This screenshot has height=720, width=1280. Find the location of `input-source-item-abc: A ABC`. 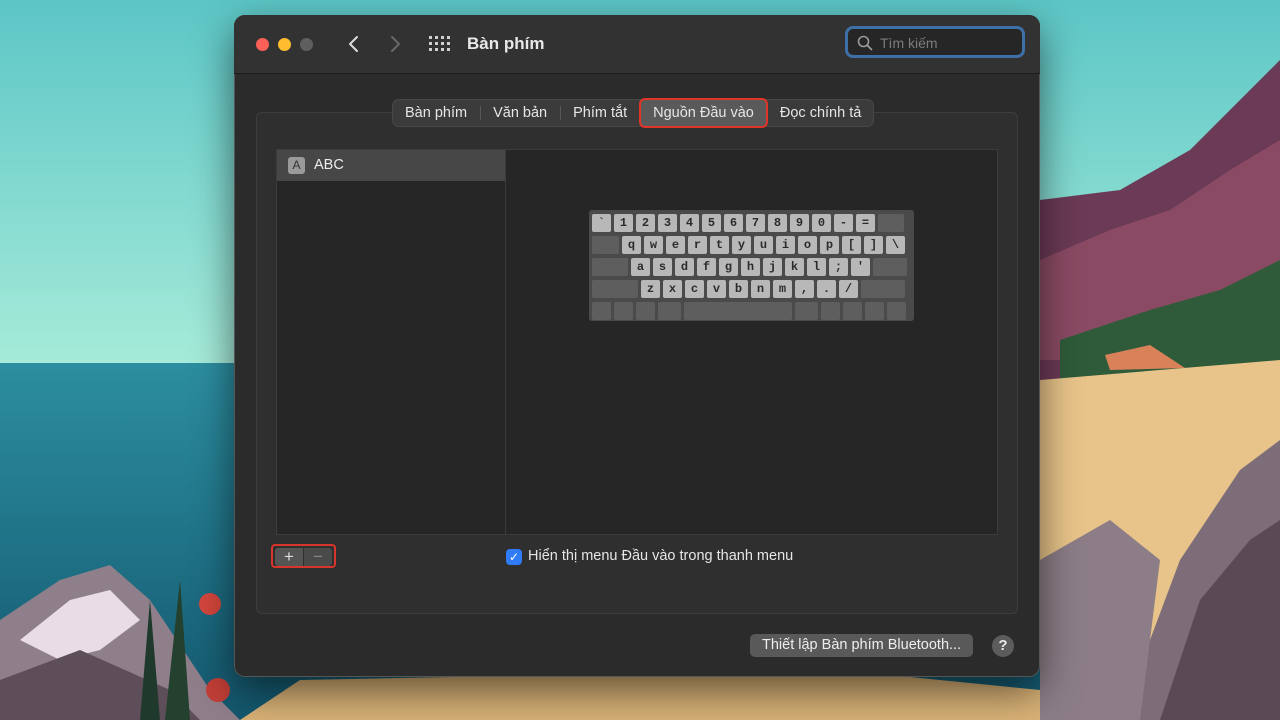

input-source-item-abc: A ABC is located at coordinates (391, 165).